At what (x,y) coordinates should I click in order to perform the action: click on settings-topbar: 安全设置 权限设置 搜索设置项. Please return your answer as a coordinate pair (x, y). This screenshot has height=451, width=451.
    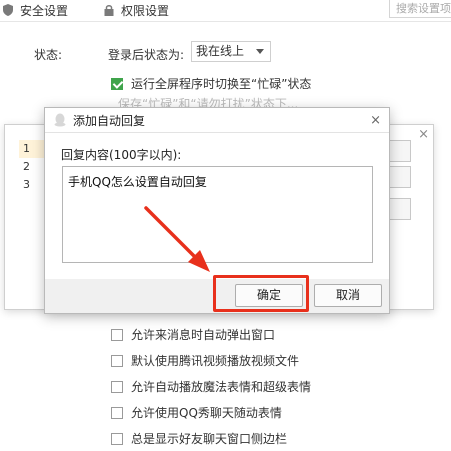
    Looking at the image, I should click on (225, 11).